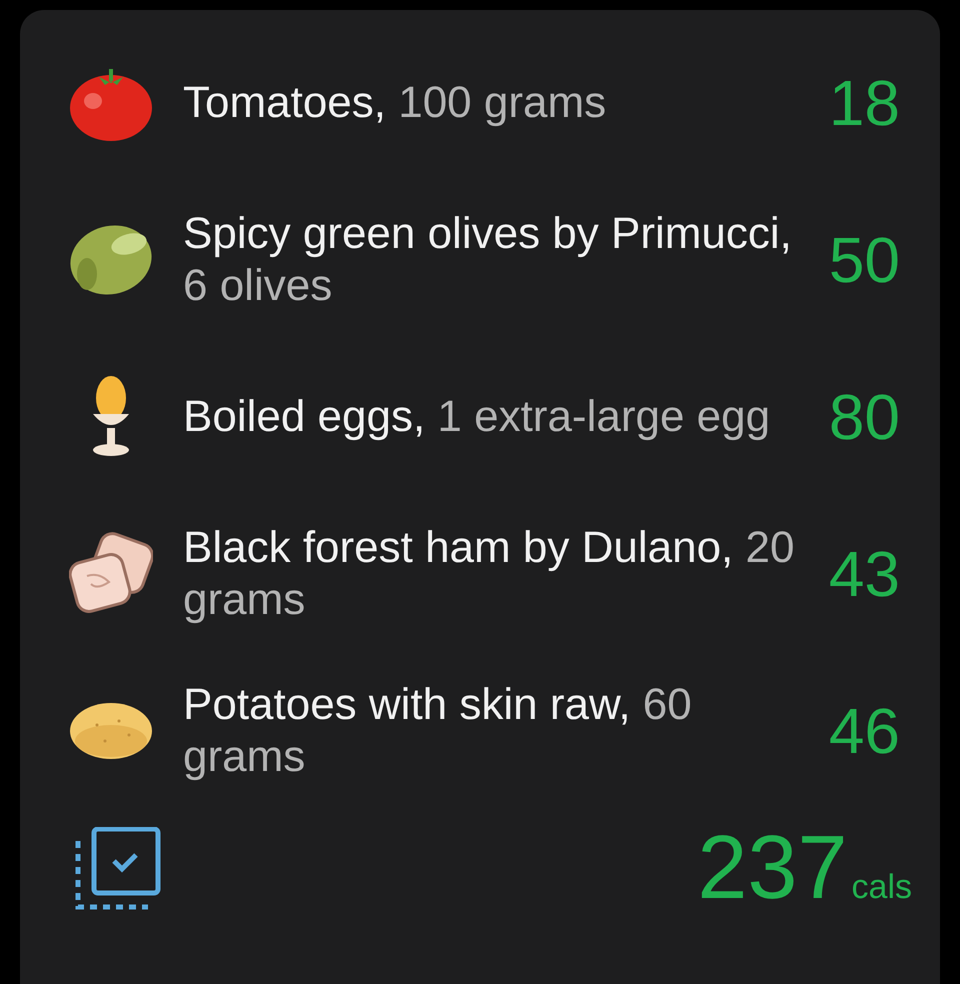  I want to click on food-entry: Tomatoes, 100 grams, so click(395, 102).